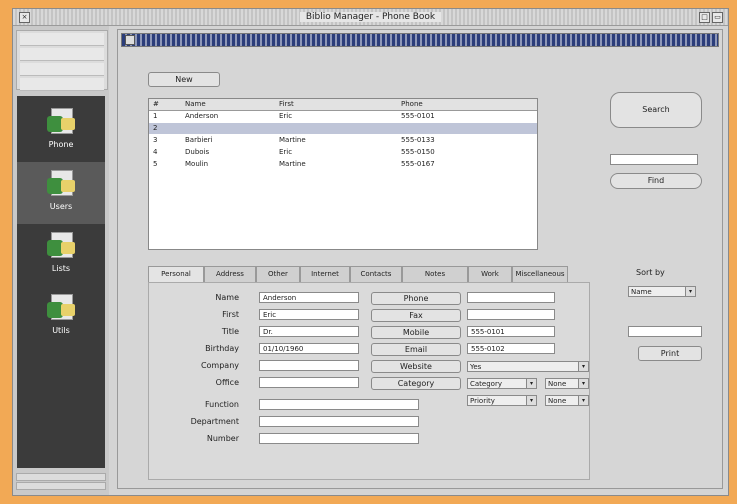 This screenshot has width=737, height=504. Describe the element at coordinates (184, 79) in the screenshot. I see `new-button: New` at that location.